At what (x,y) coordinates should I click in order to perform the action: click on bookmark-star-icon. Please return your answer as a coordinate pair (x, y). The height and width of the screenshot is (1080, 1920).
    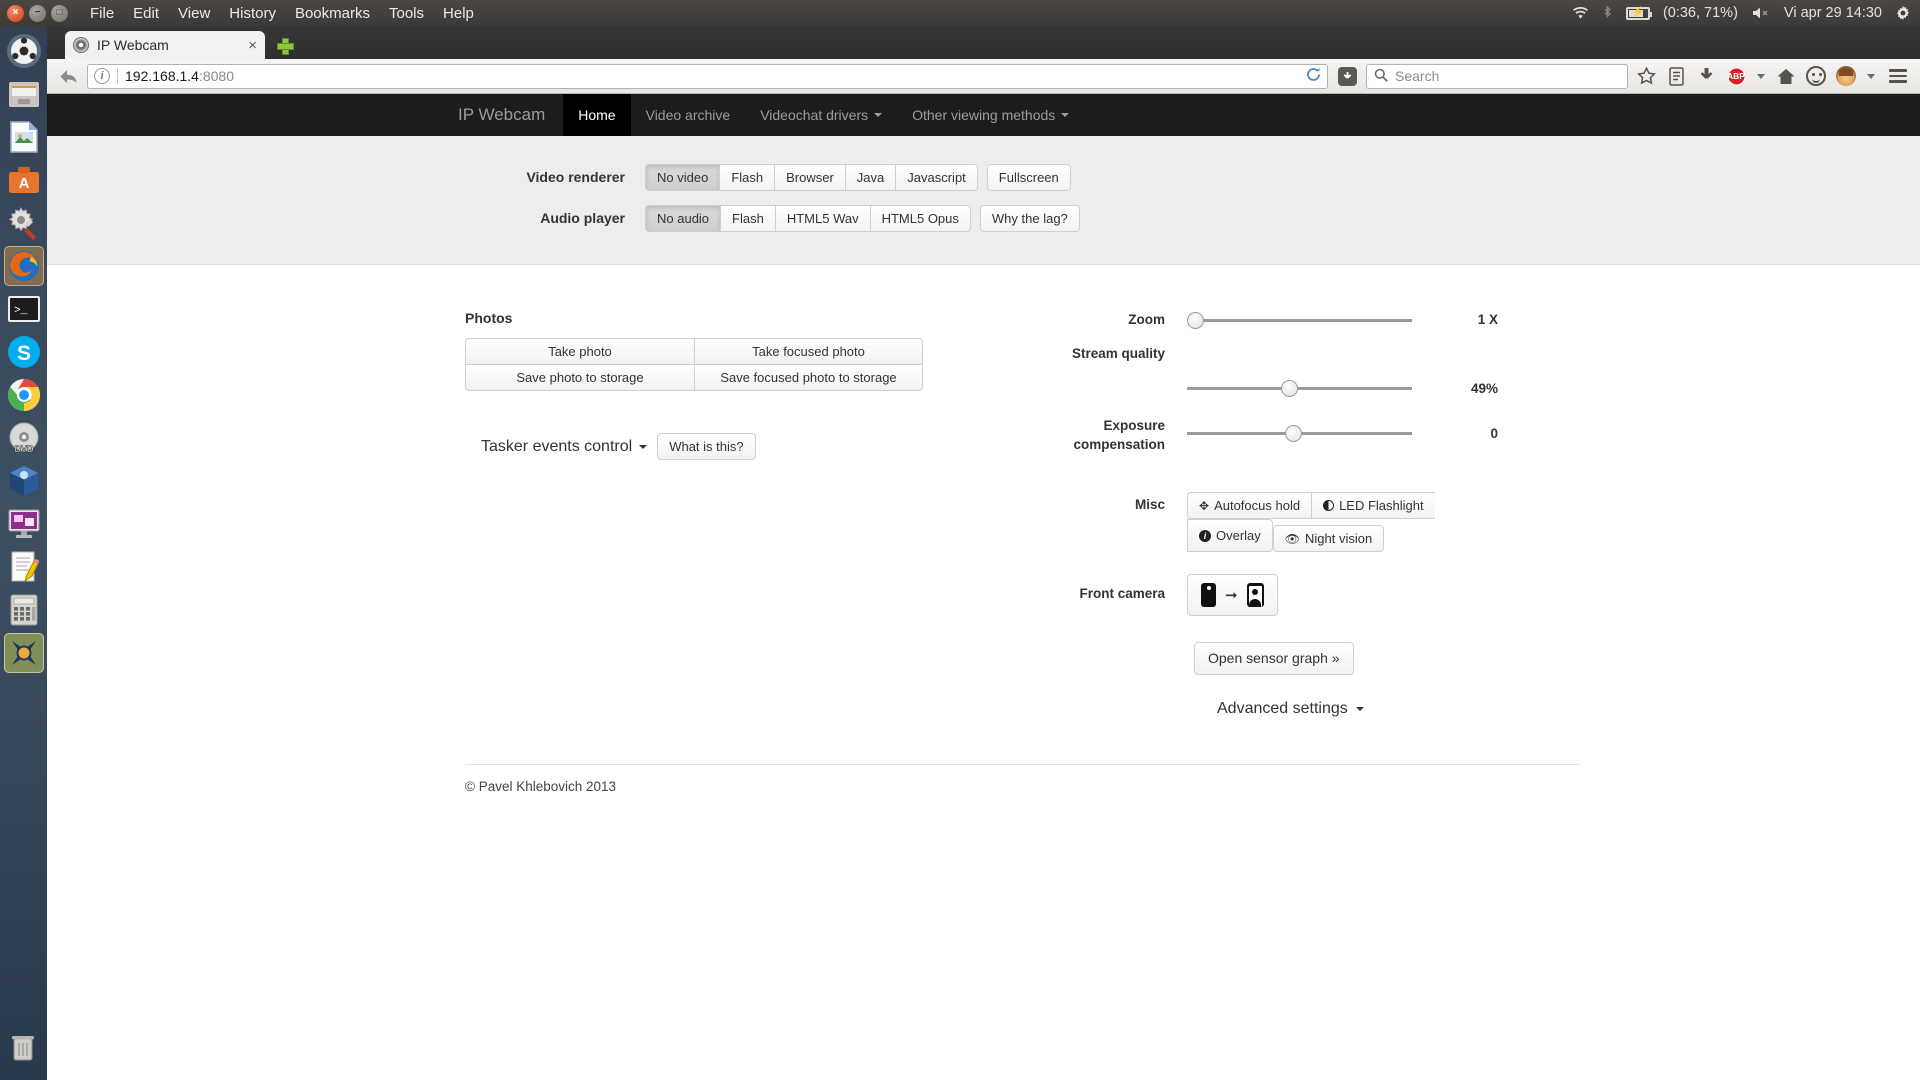
    Looking at the image, I should click on (1646, 76).